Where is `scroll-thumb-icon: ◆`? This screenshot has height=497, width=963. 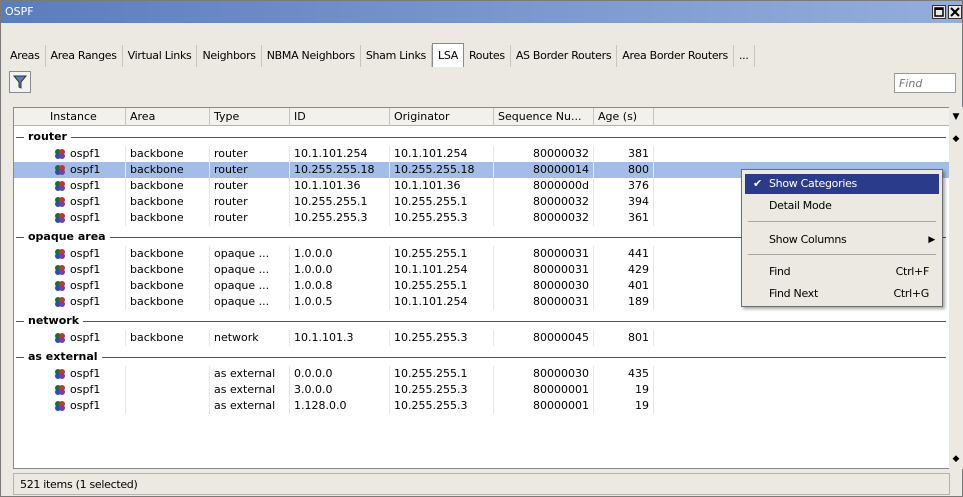 scroll-thumb-icon: ◆ is located at coordinates (956, 139).